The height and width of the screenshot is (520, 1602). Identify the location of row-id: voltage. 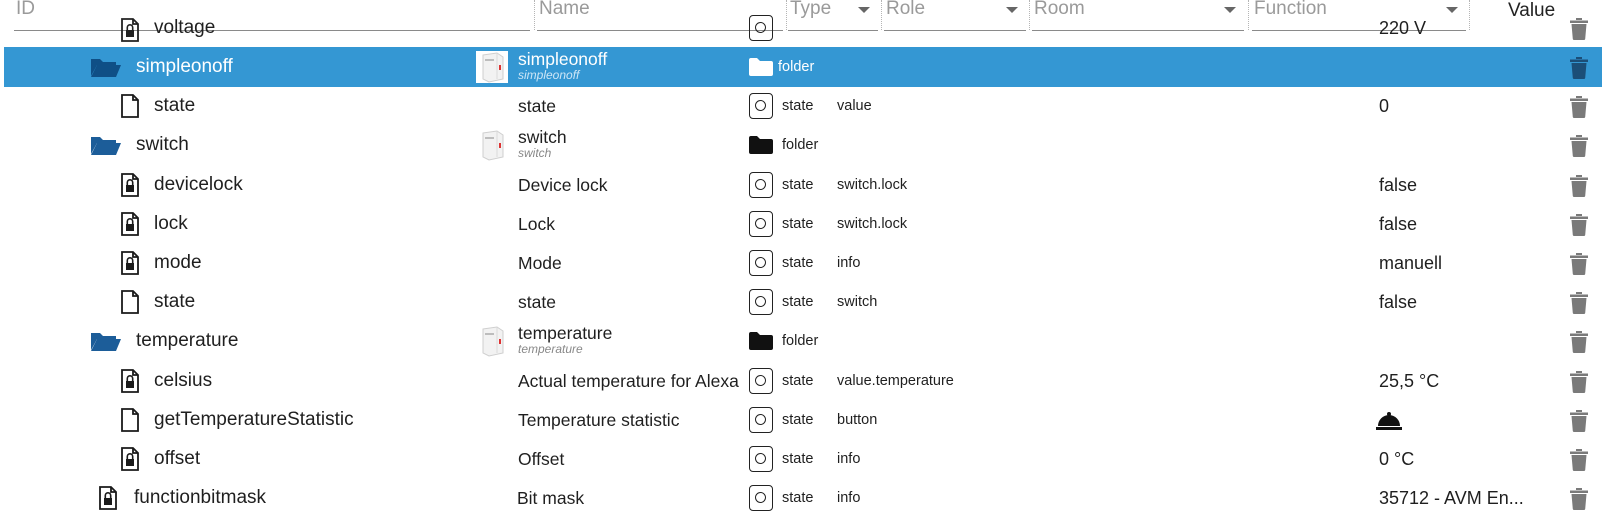
(185, 27).